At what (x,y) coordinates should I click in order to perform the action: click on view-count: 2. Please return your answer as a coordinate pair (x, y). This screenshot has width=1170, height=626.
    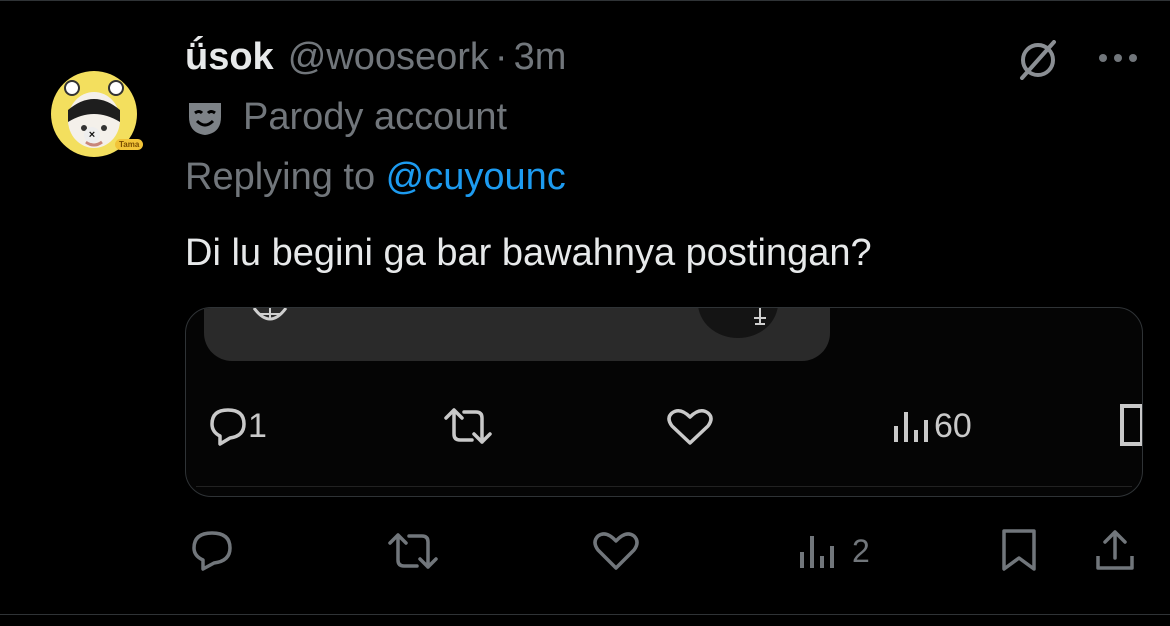
    Looking at the image, I should click on (861, 550).